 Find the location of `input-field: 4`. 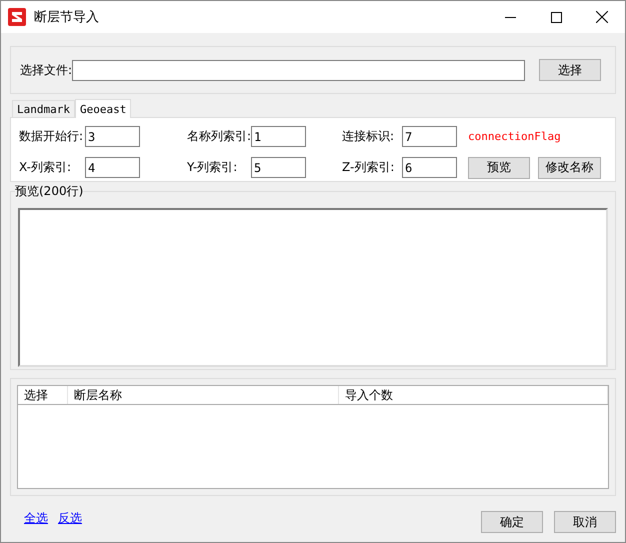

input-field: 4 is located at coordinates (112, 167).